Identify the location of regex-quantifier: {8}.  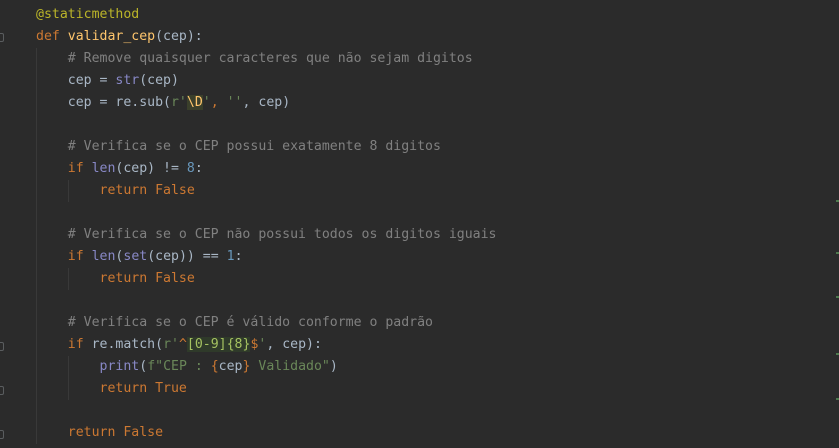
(238, 344).